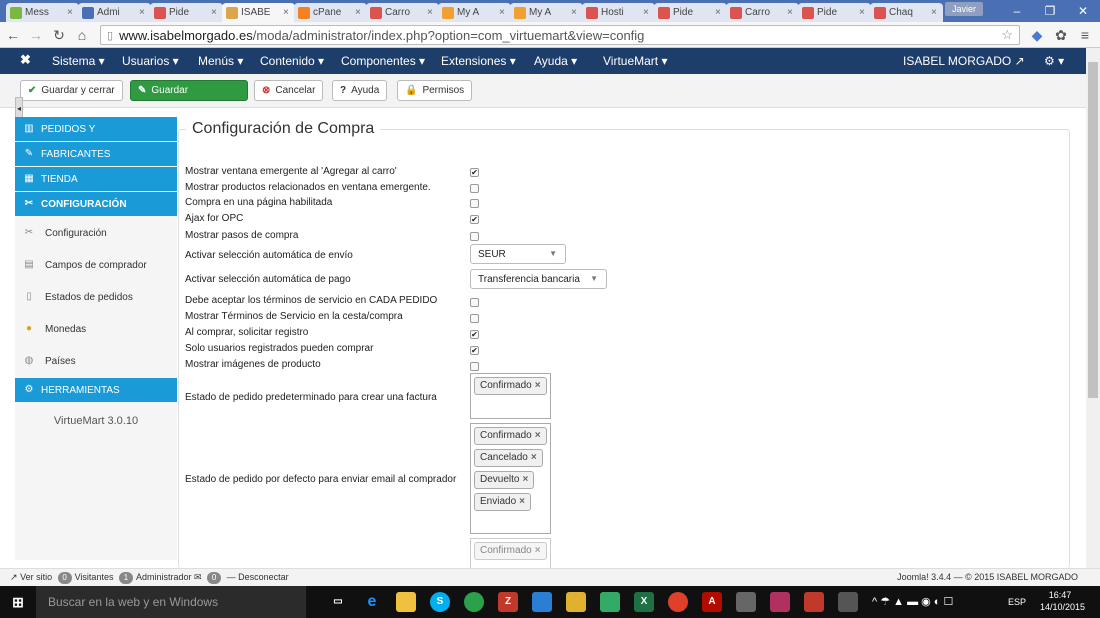 The image size is (1100, 618). Describe the element at coordinates (360, 90) in the screenshot. I see `help-button: ? Ayuda` at that location.